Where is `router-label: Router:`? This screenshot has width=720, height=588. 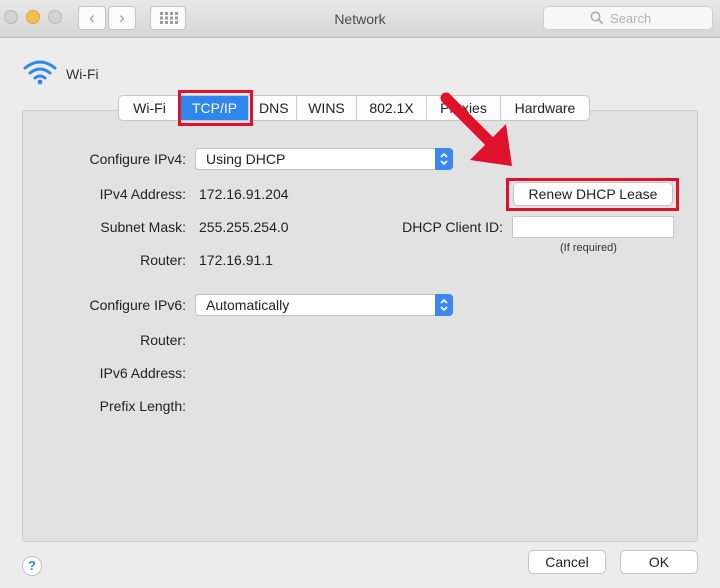
router-label: Router: is located at coordinates (163, 260).